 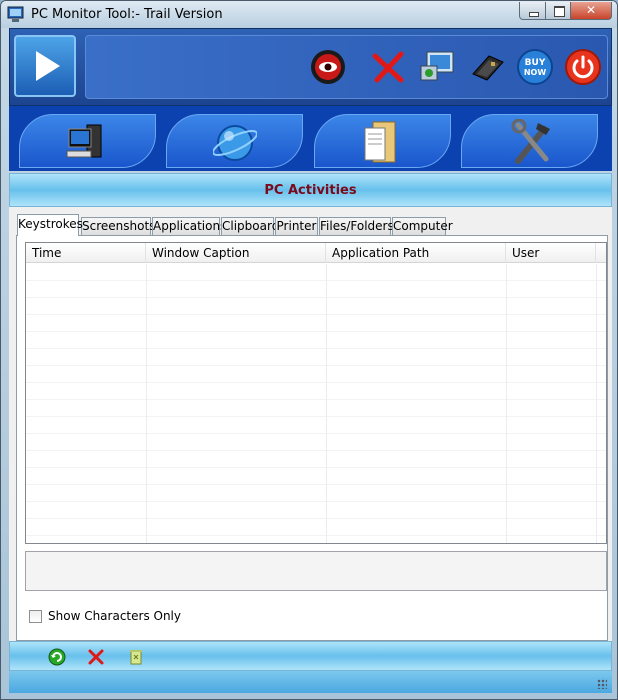 I want to click on documents-icon, so click(x=380, y=142).